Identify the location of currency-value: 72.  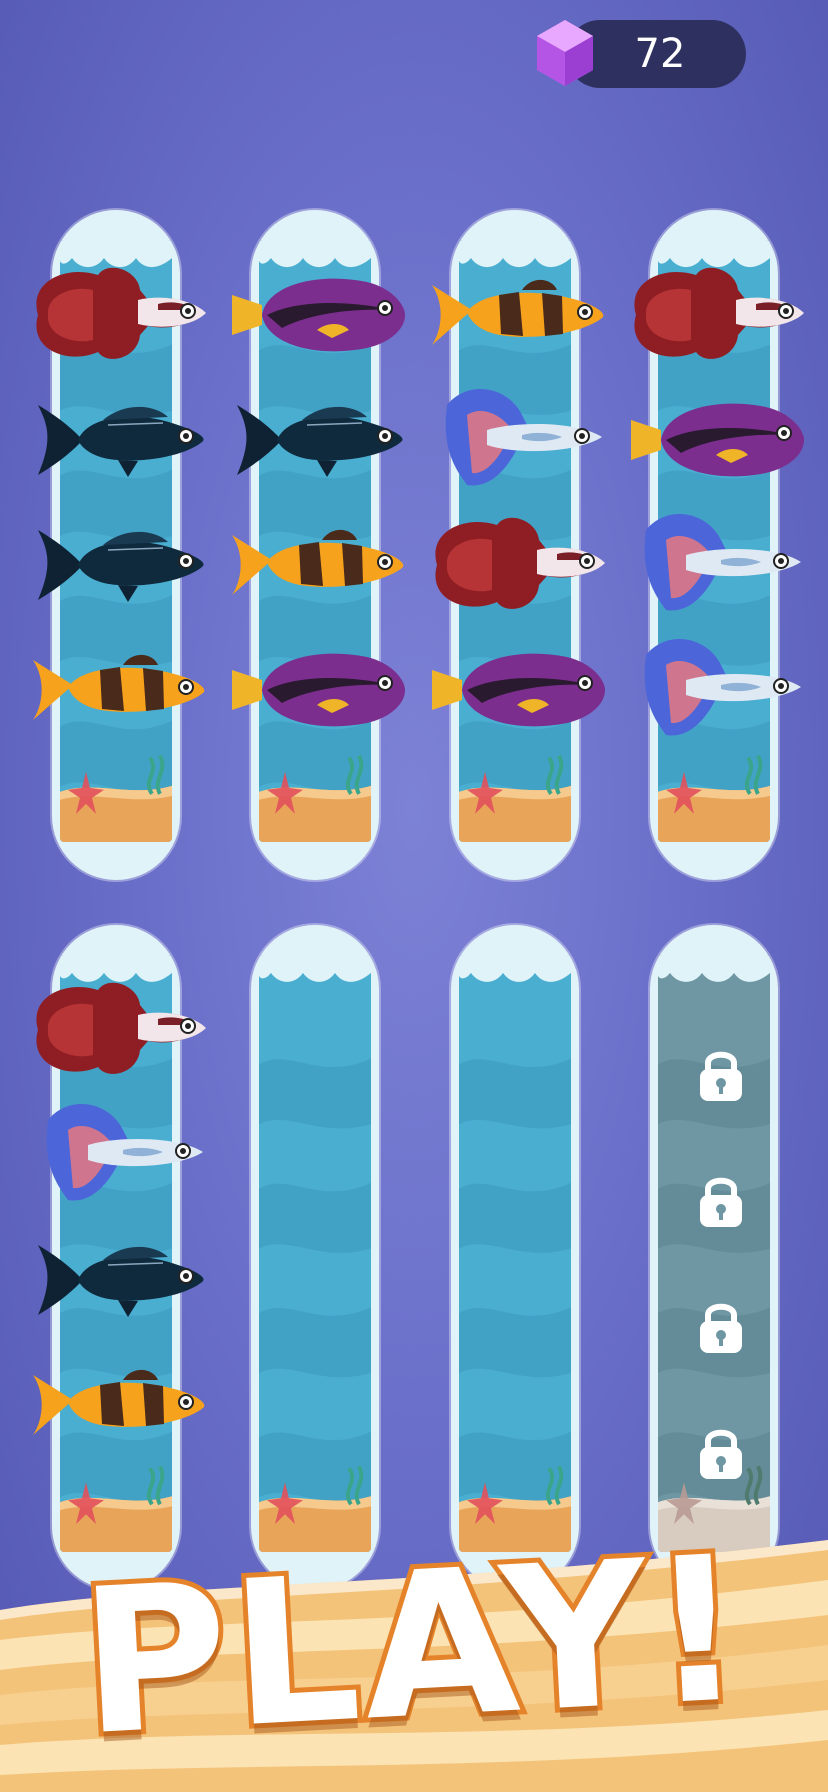
(660, 54).